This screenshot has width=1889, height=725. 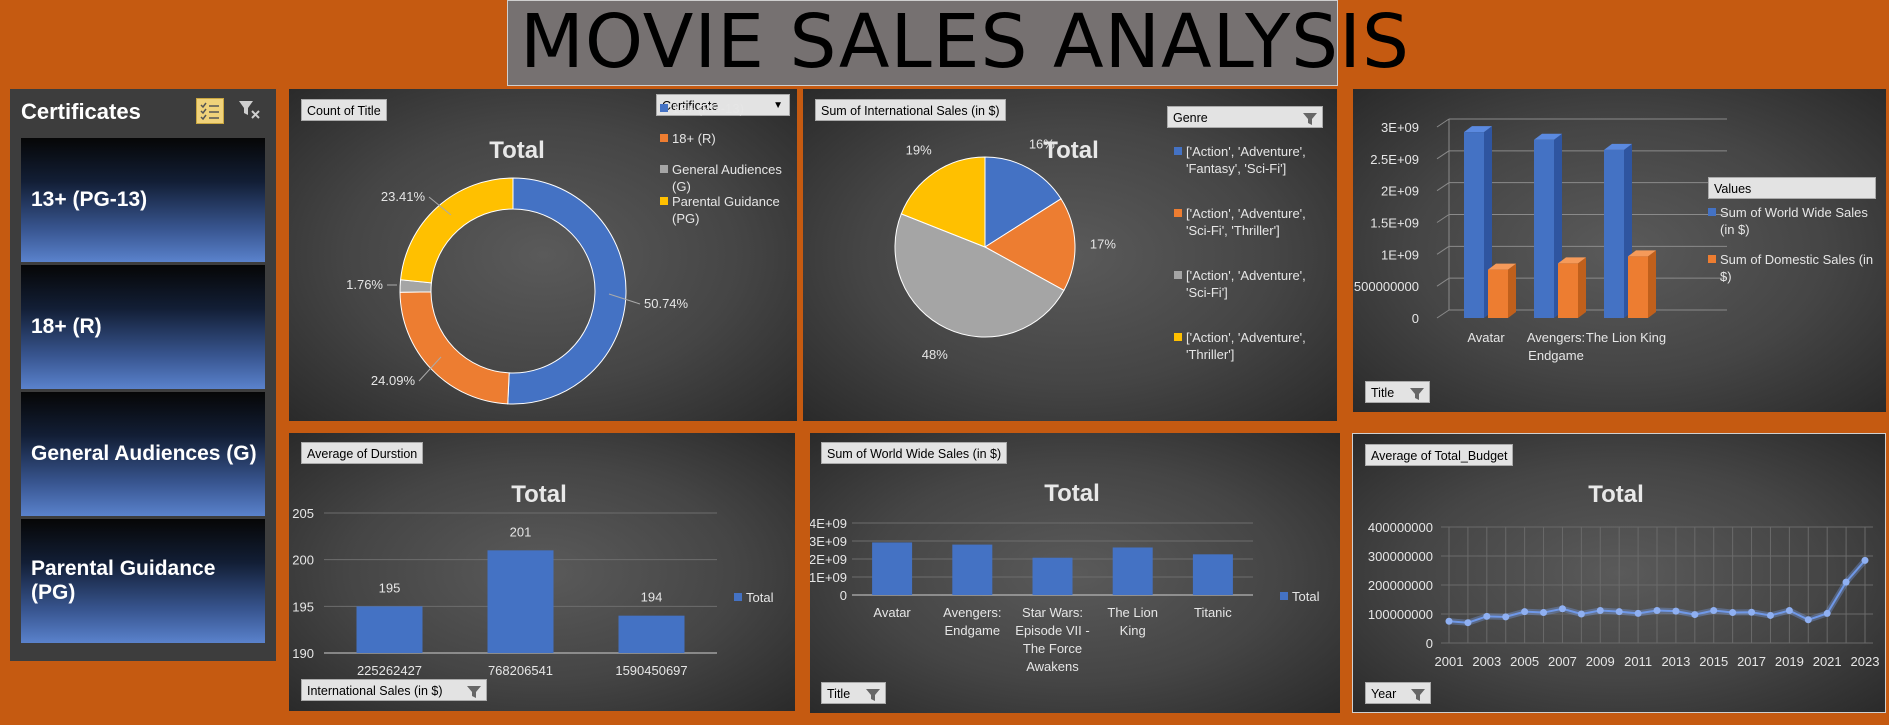 What do you see at coordinates (1449, 621) in the screenshot?
I see `data-point-2001` at bounding box center [1449, 621].